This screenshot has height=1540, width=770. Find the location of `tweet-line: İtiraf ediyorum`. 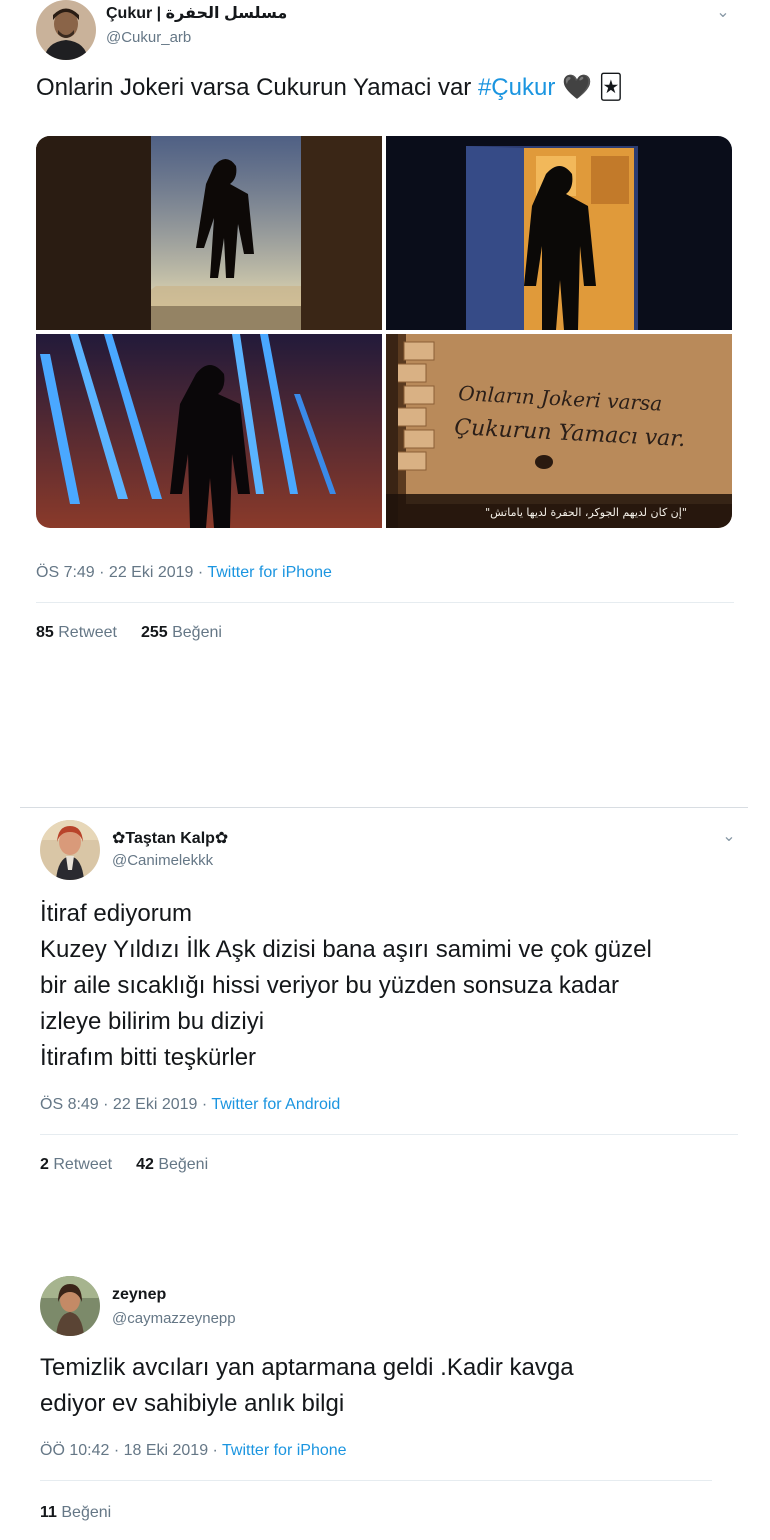

tweet-line: İtiraf ediyorum is located at coordinates (116, 913).